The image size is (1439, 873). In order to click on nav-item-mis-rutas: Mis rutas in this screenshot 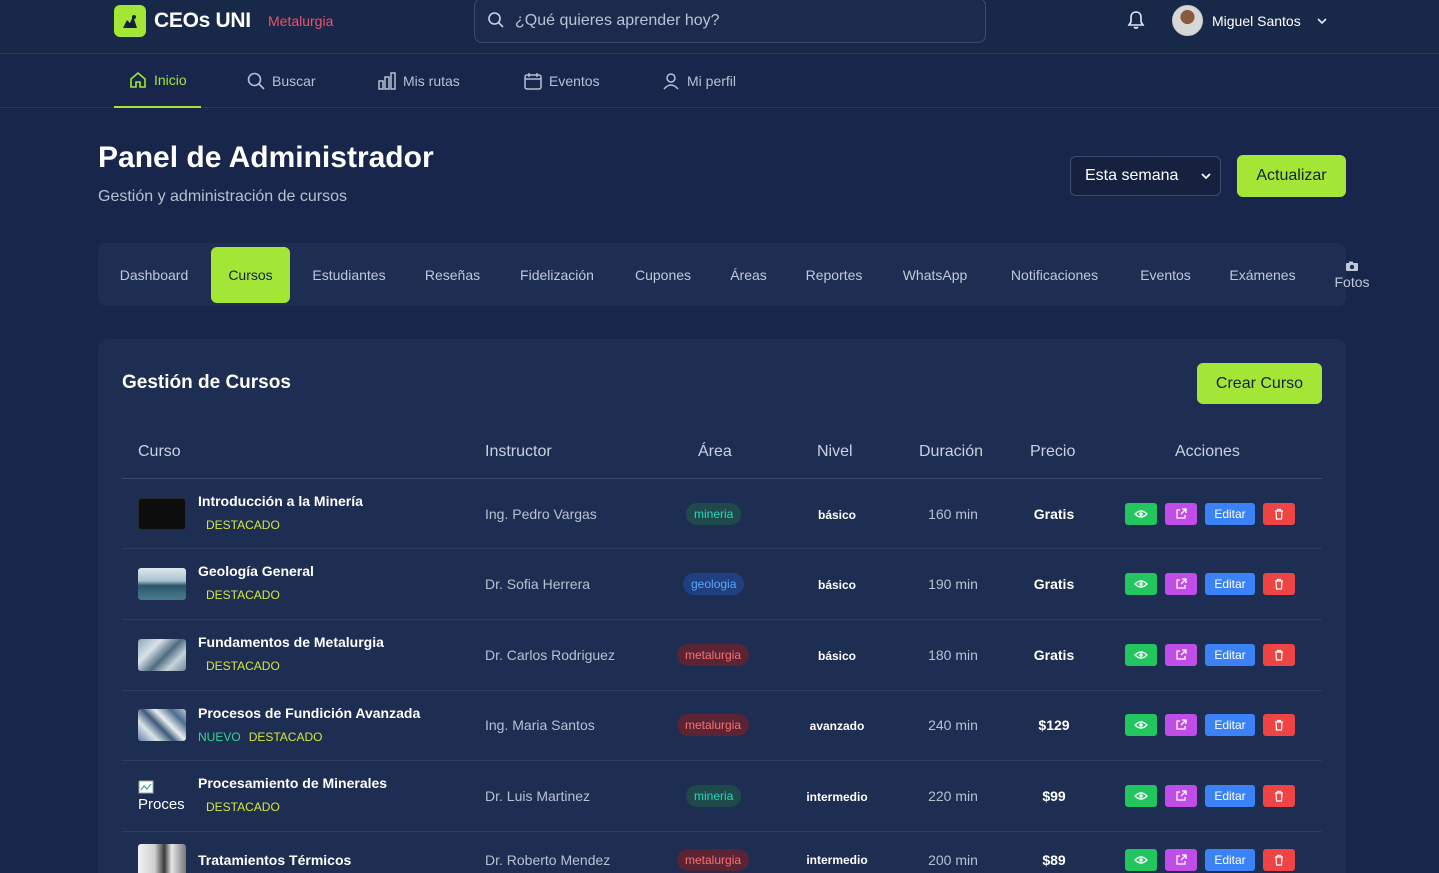, I will do `click(418, 81)`.